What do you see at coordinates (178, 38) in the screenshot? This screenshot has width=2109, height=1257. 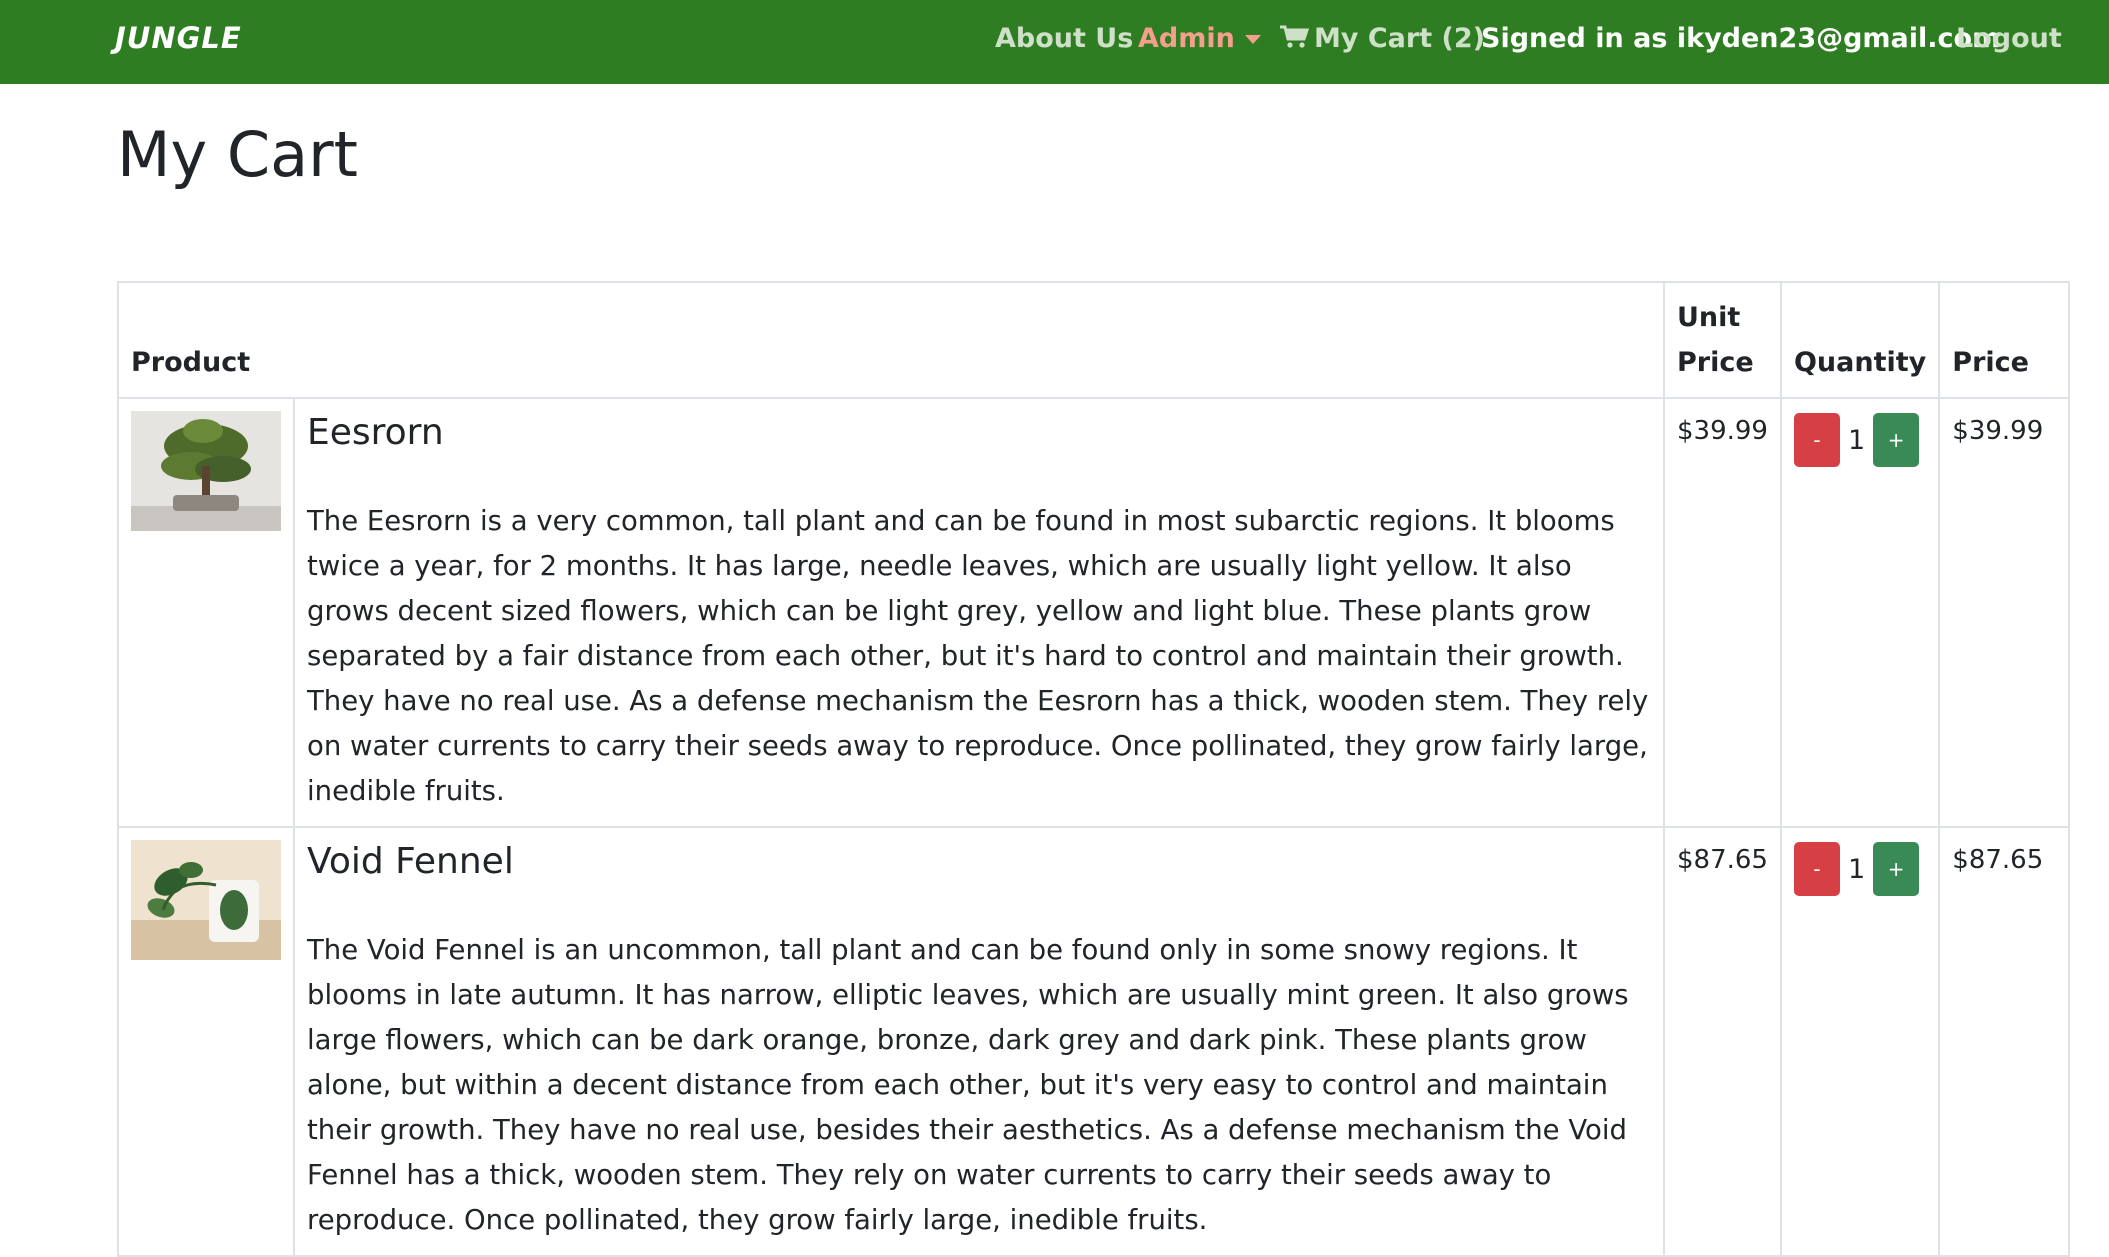 I see `brand-logo: JUNGLE` at bounding box center [178, 38].